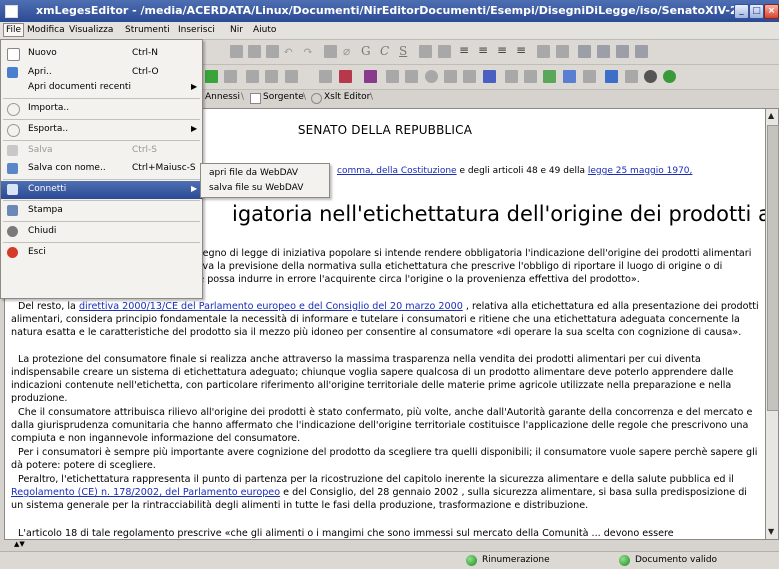 This screenshot has height=569, width=779. What do you see at coordinates (308, 51) in the screenshot?
I see `redo-icon: ↷` at bounding box center [308, 51].